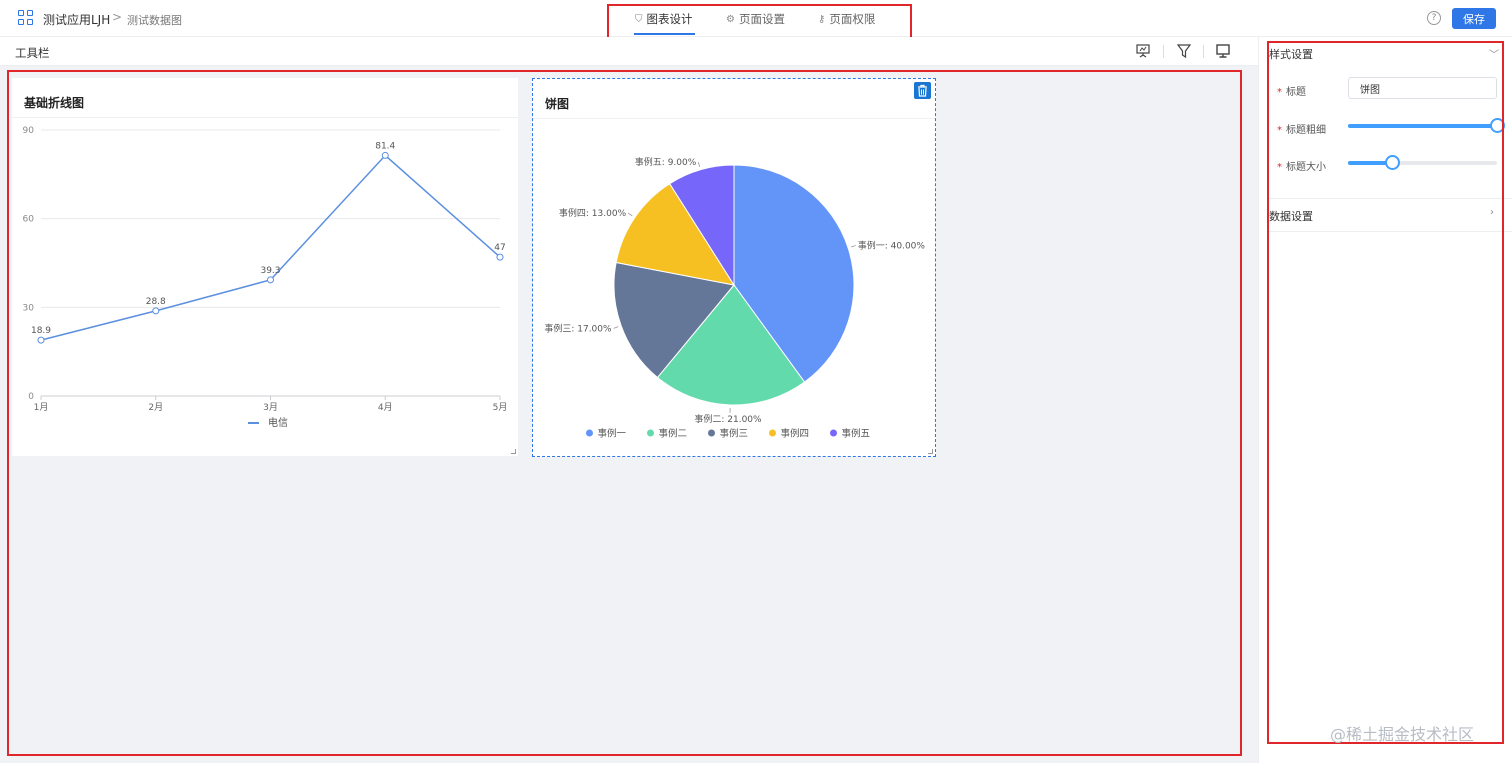  What do you see at coordinates (270, 271) in the screenshot?
I see `data-label: 39.3` at bounding box center [270, 271].